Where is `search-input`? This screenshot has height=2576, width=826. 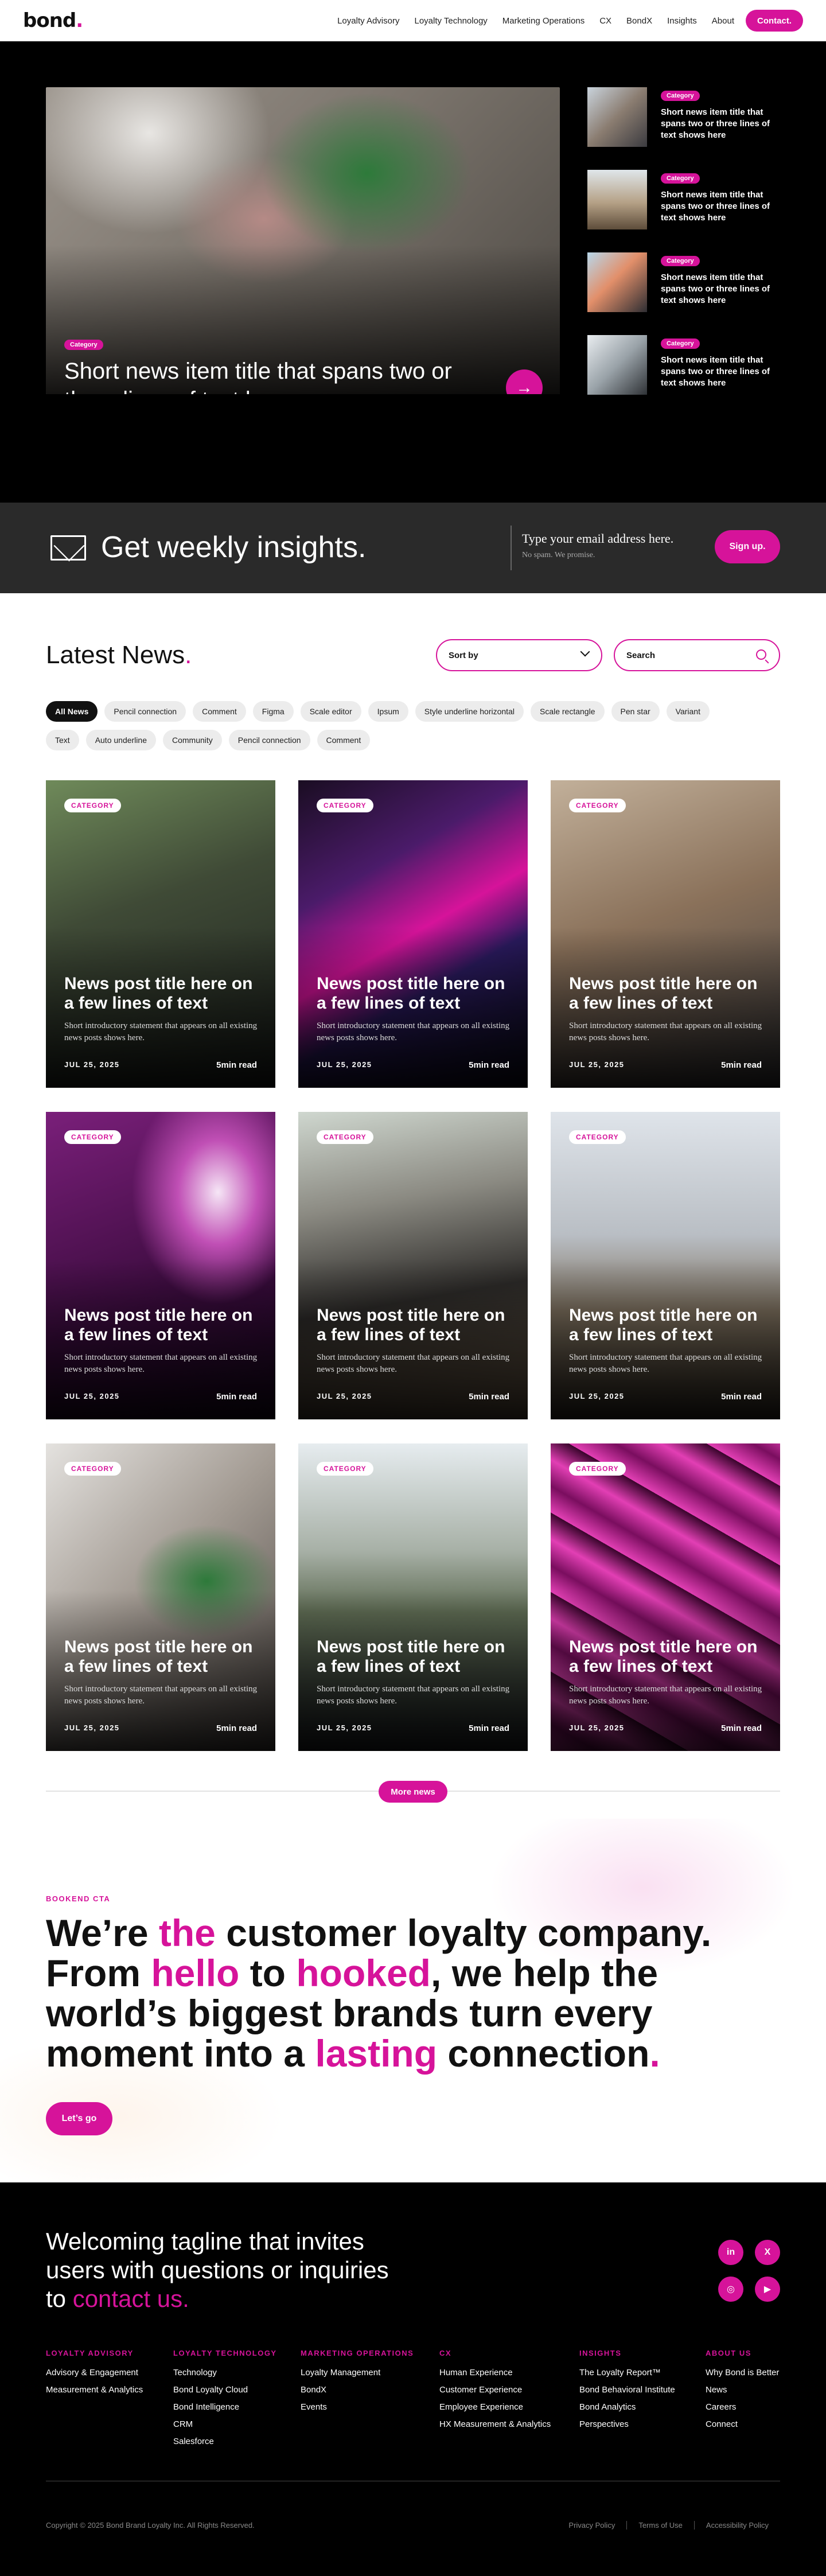 search-input is located at coordinates (683, 655).